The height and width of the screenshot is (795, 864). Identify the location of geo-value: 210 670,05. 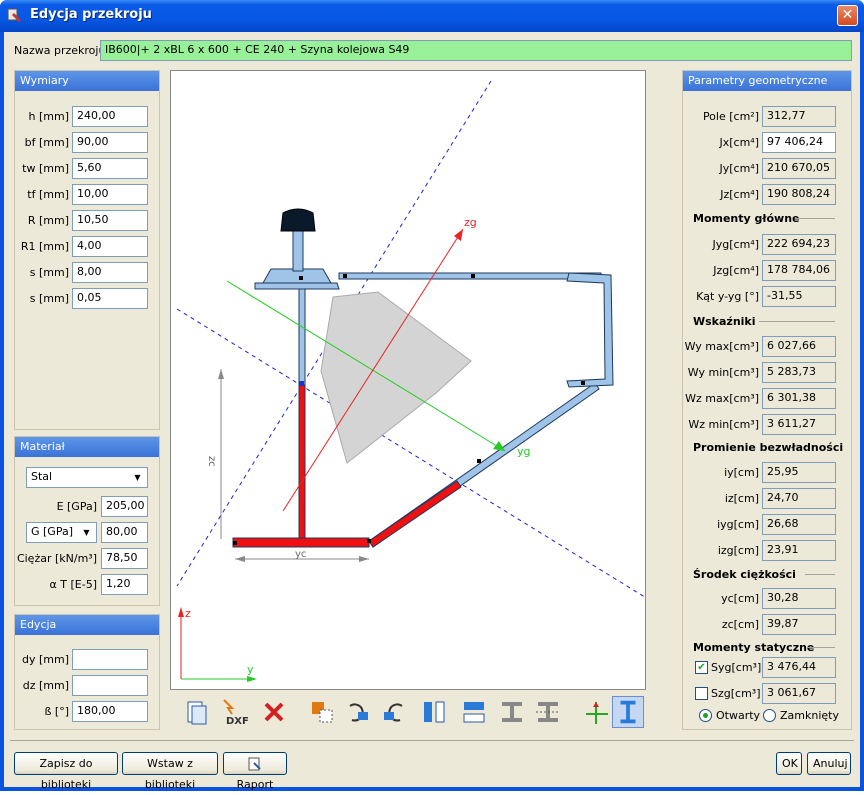
(799, 168).